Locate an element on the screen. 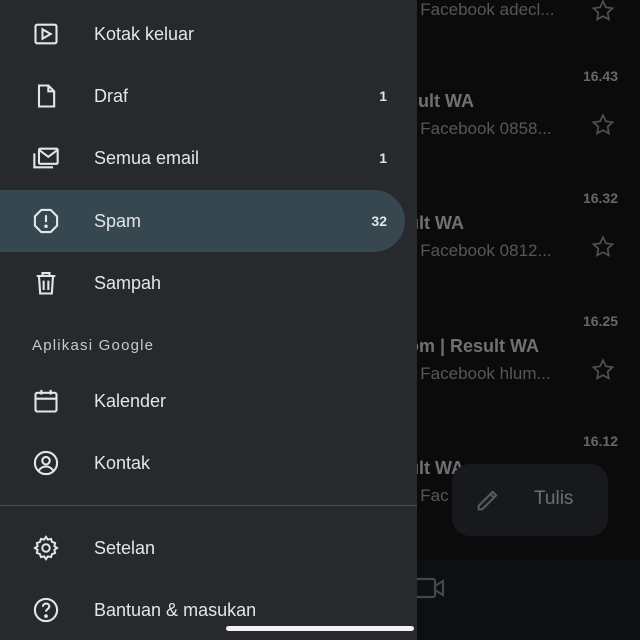 This screenshot has width=640, height=640. nav-label: Sampah is located at coordinates (128, 282).